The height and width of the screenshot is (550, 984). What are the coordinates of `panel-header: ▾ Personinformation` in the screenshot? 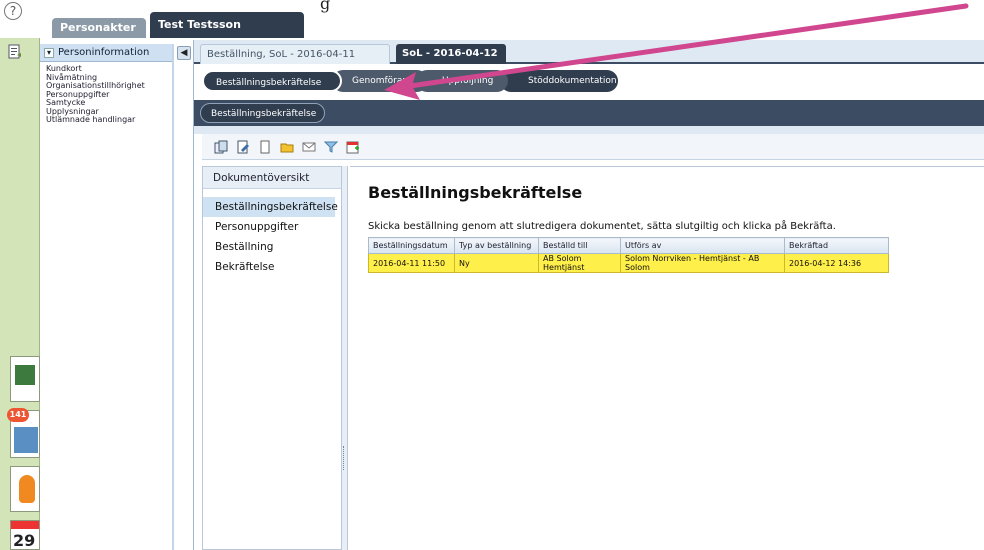 It's located at (106, 53).